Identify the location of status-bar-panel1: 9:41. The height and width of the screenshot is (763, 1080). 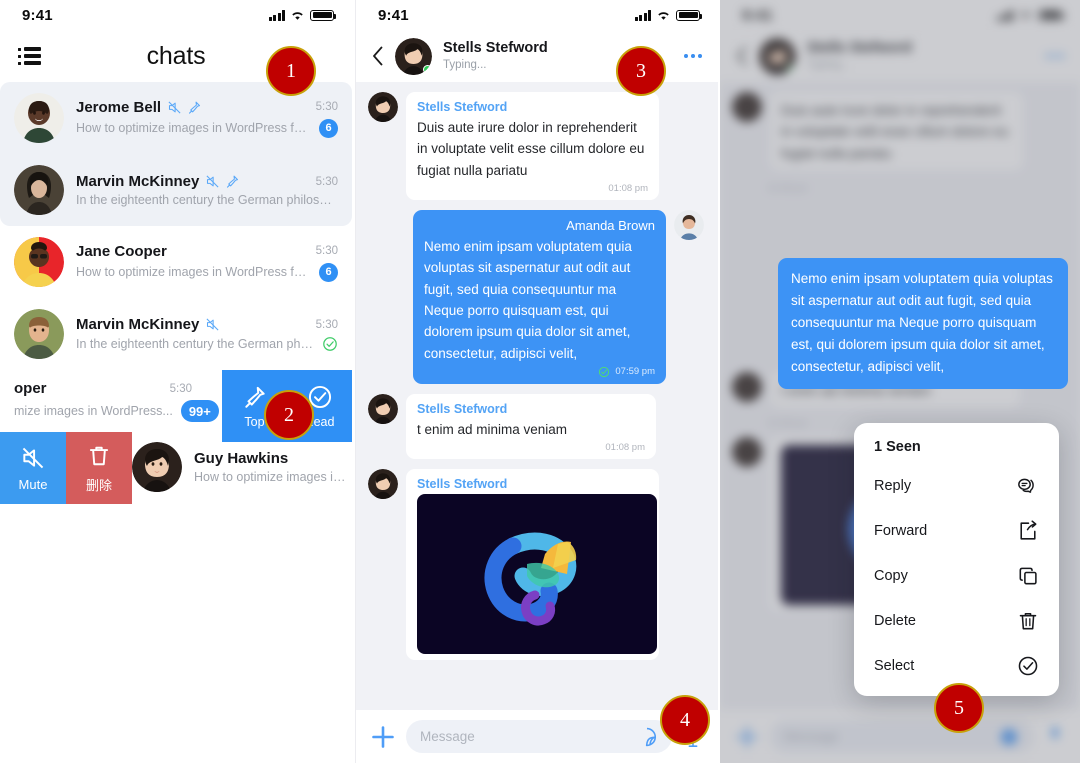
(176, 15).